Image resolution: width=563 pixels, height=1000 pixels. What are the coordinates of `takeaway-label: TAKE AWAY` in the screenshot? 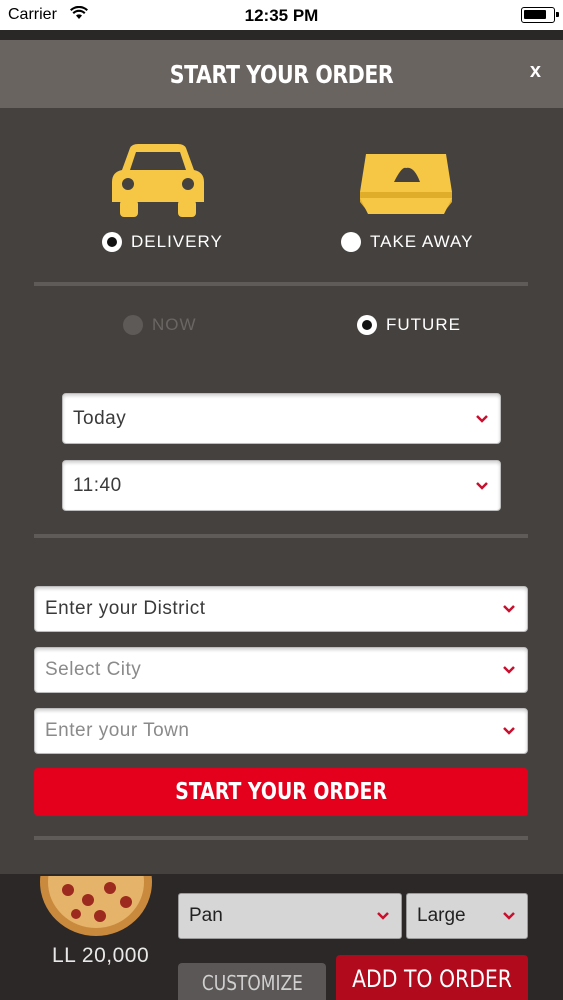 It's located at (422, 241).